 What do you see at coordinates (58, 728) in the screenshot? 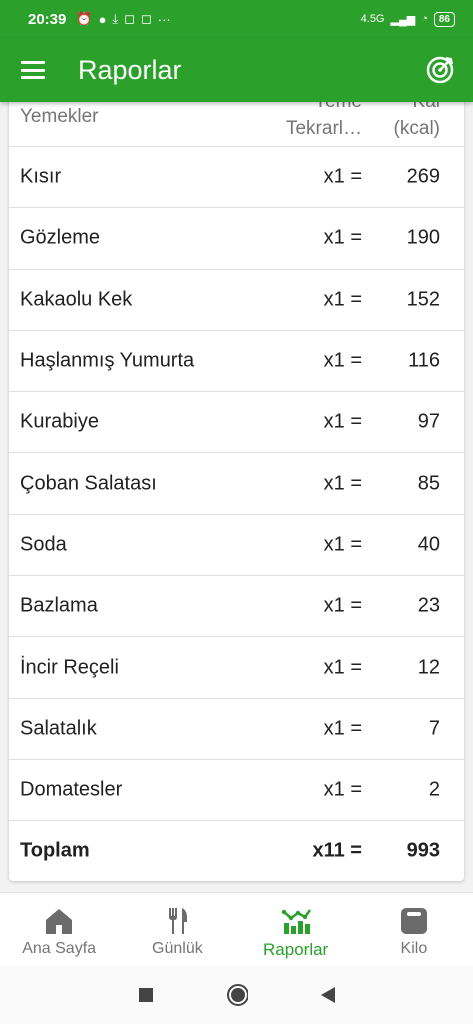
I see `food-name: Salatalık` at bounding box center [58, 728].